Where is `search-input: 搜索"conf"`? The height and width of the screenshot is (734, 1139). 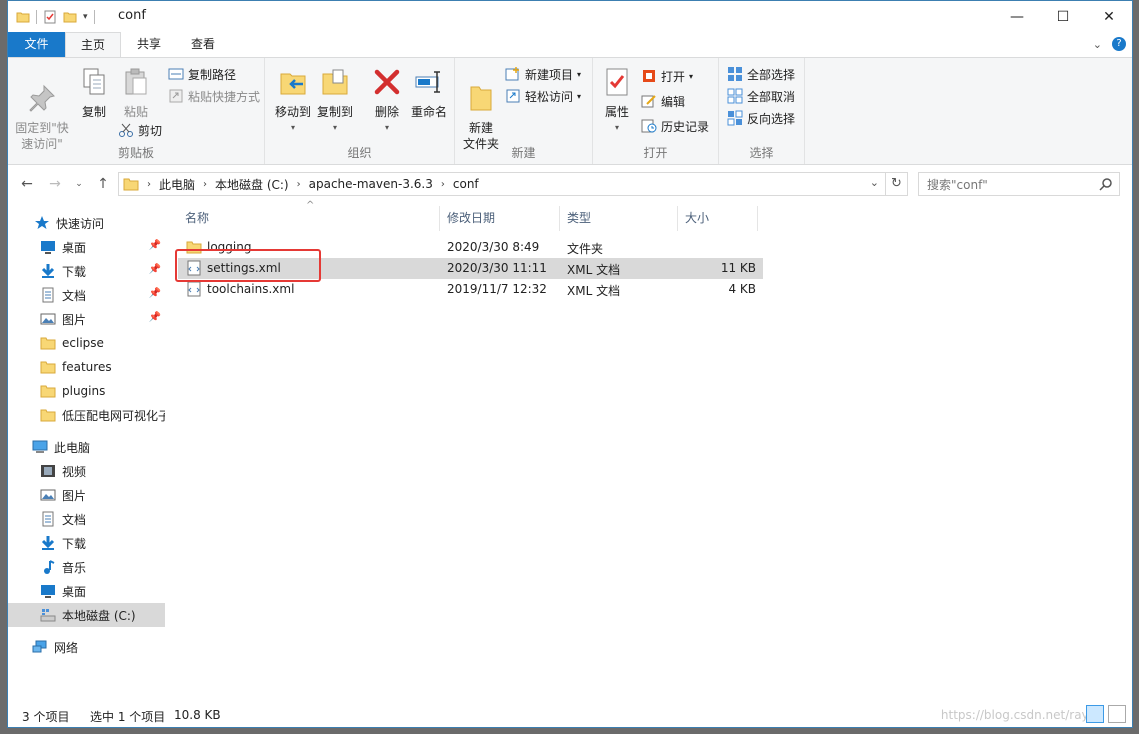 search-input: 搜索"conf" is located at coordinates (1019, 184).